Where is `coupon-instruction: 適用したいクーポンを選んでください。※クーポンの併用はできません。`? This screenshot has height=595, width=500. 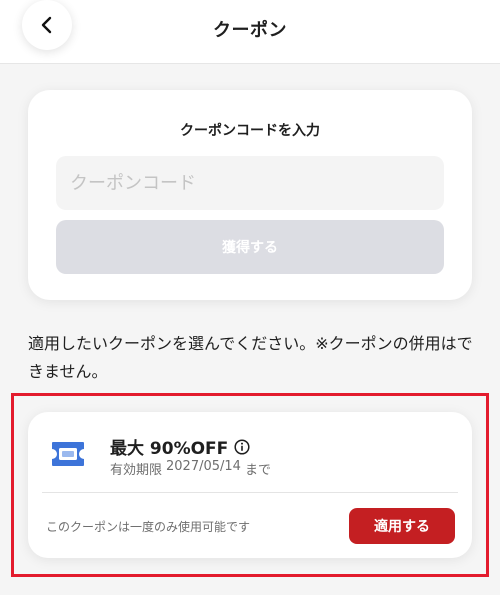
coupon-instruction: 適用したいクーポンを選んでください。※クーポンの併用はできません。 is located at coordinates (250, 357).